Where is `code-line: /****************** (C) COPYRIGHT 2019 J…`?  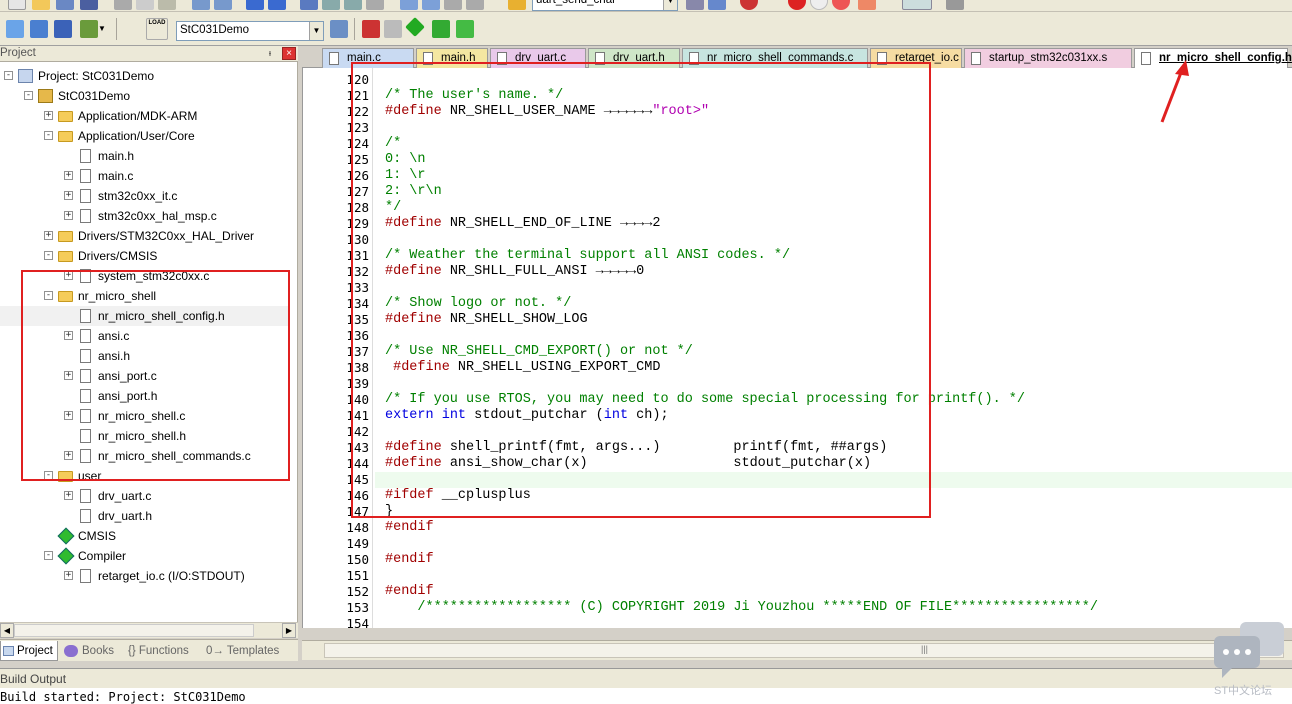
code-line: /****************** (C) COPYRIGHT 2019 J… is located at coordinates (741, 608).